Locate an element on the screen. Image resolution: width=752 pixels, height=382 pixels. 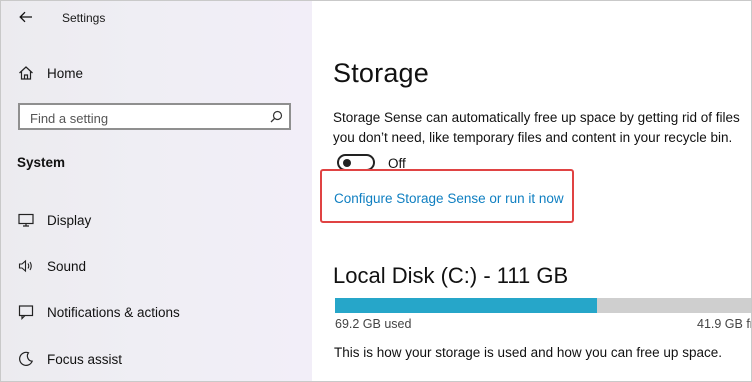
sidebar-item-notifications: Notifications & actions is located at coordinates (98, 312).